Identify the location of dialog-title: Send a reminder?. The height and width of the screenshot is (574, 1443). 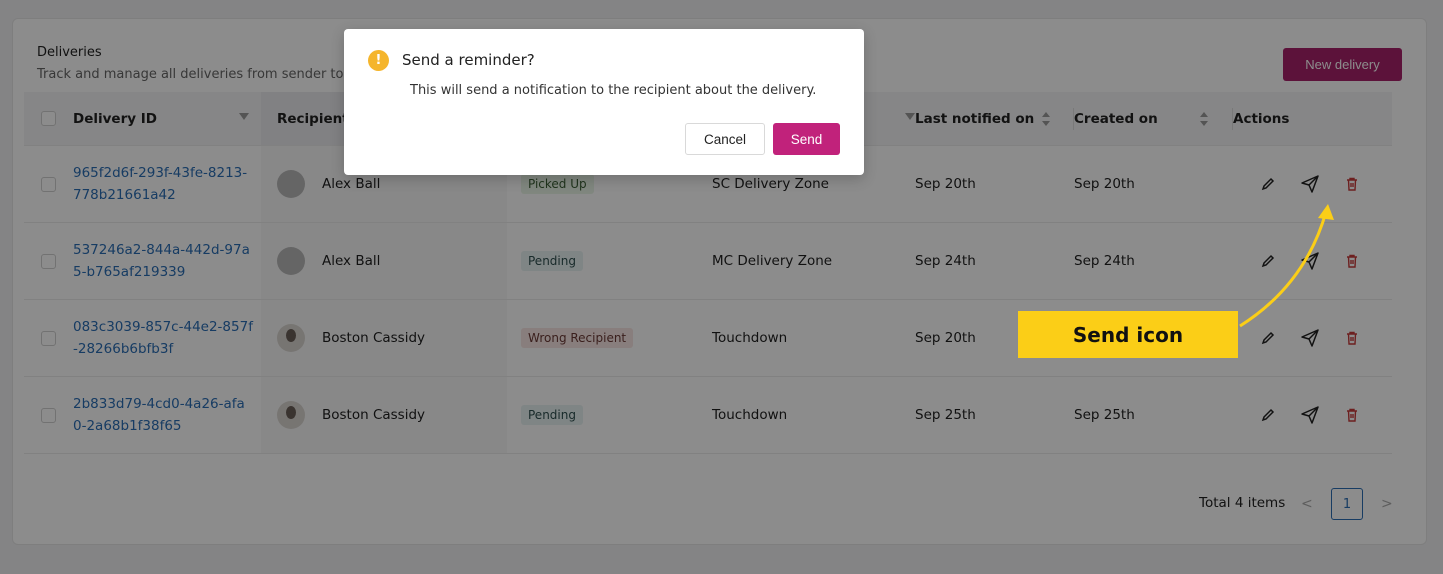
(468, 60).